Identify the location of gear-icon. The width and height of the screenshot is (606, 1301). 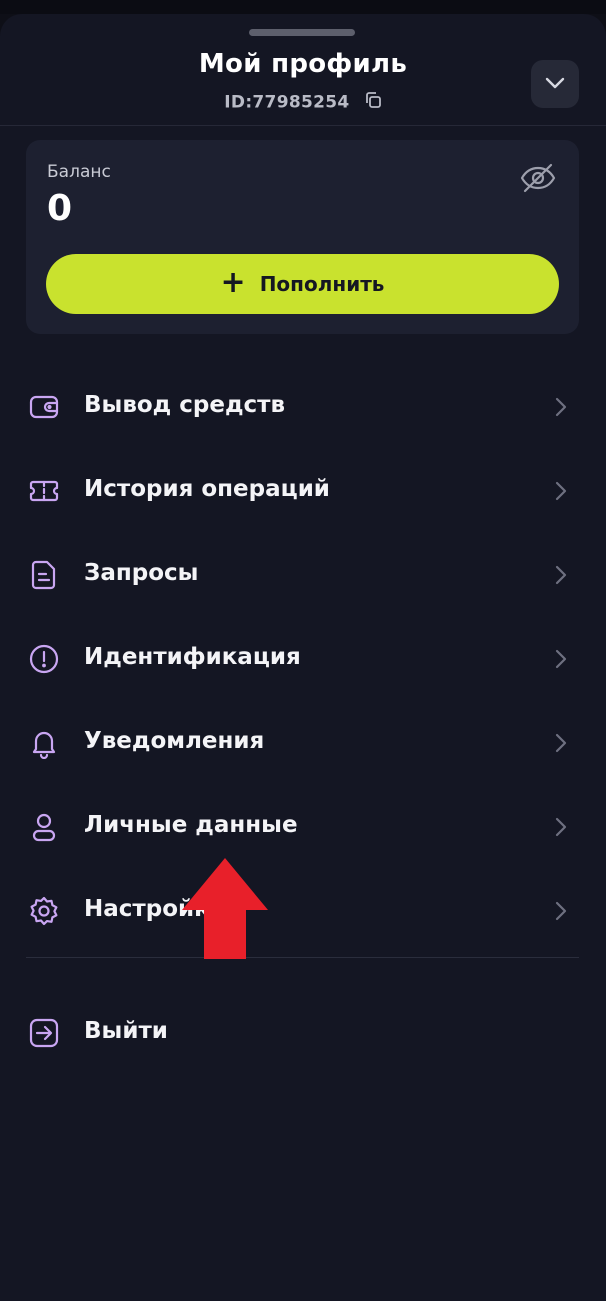
(44, 911).